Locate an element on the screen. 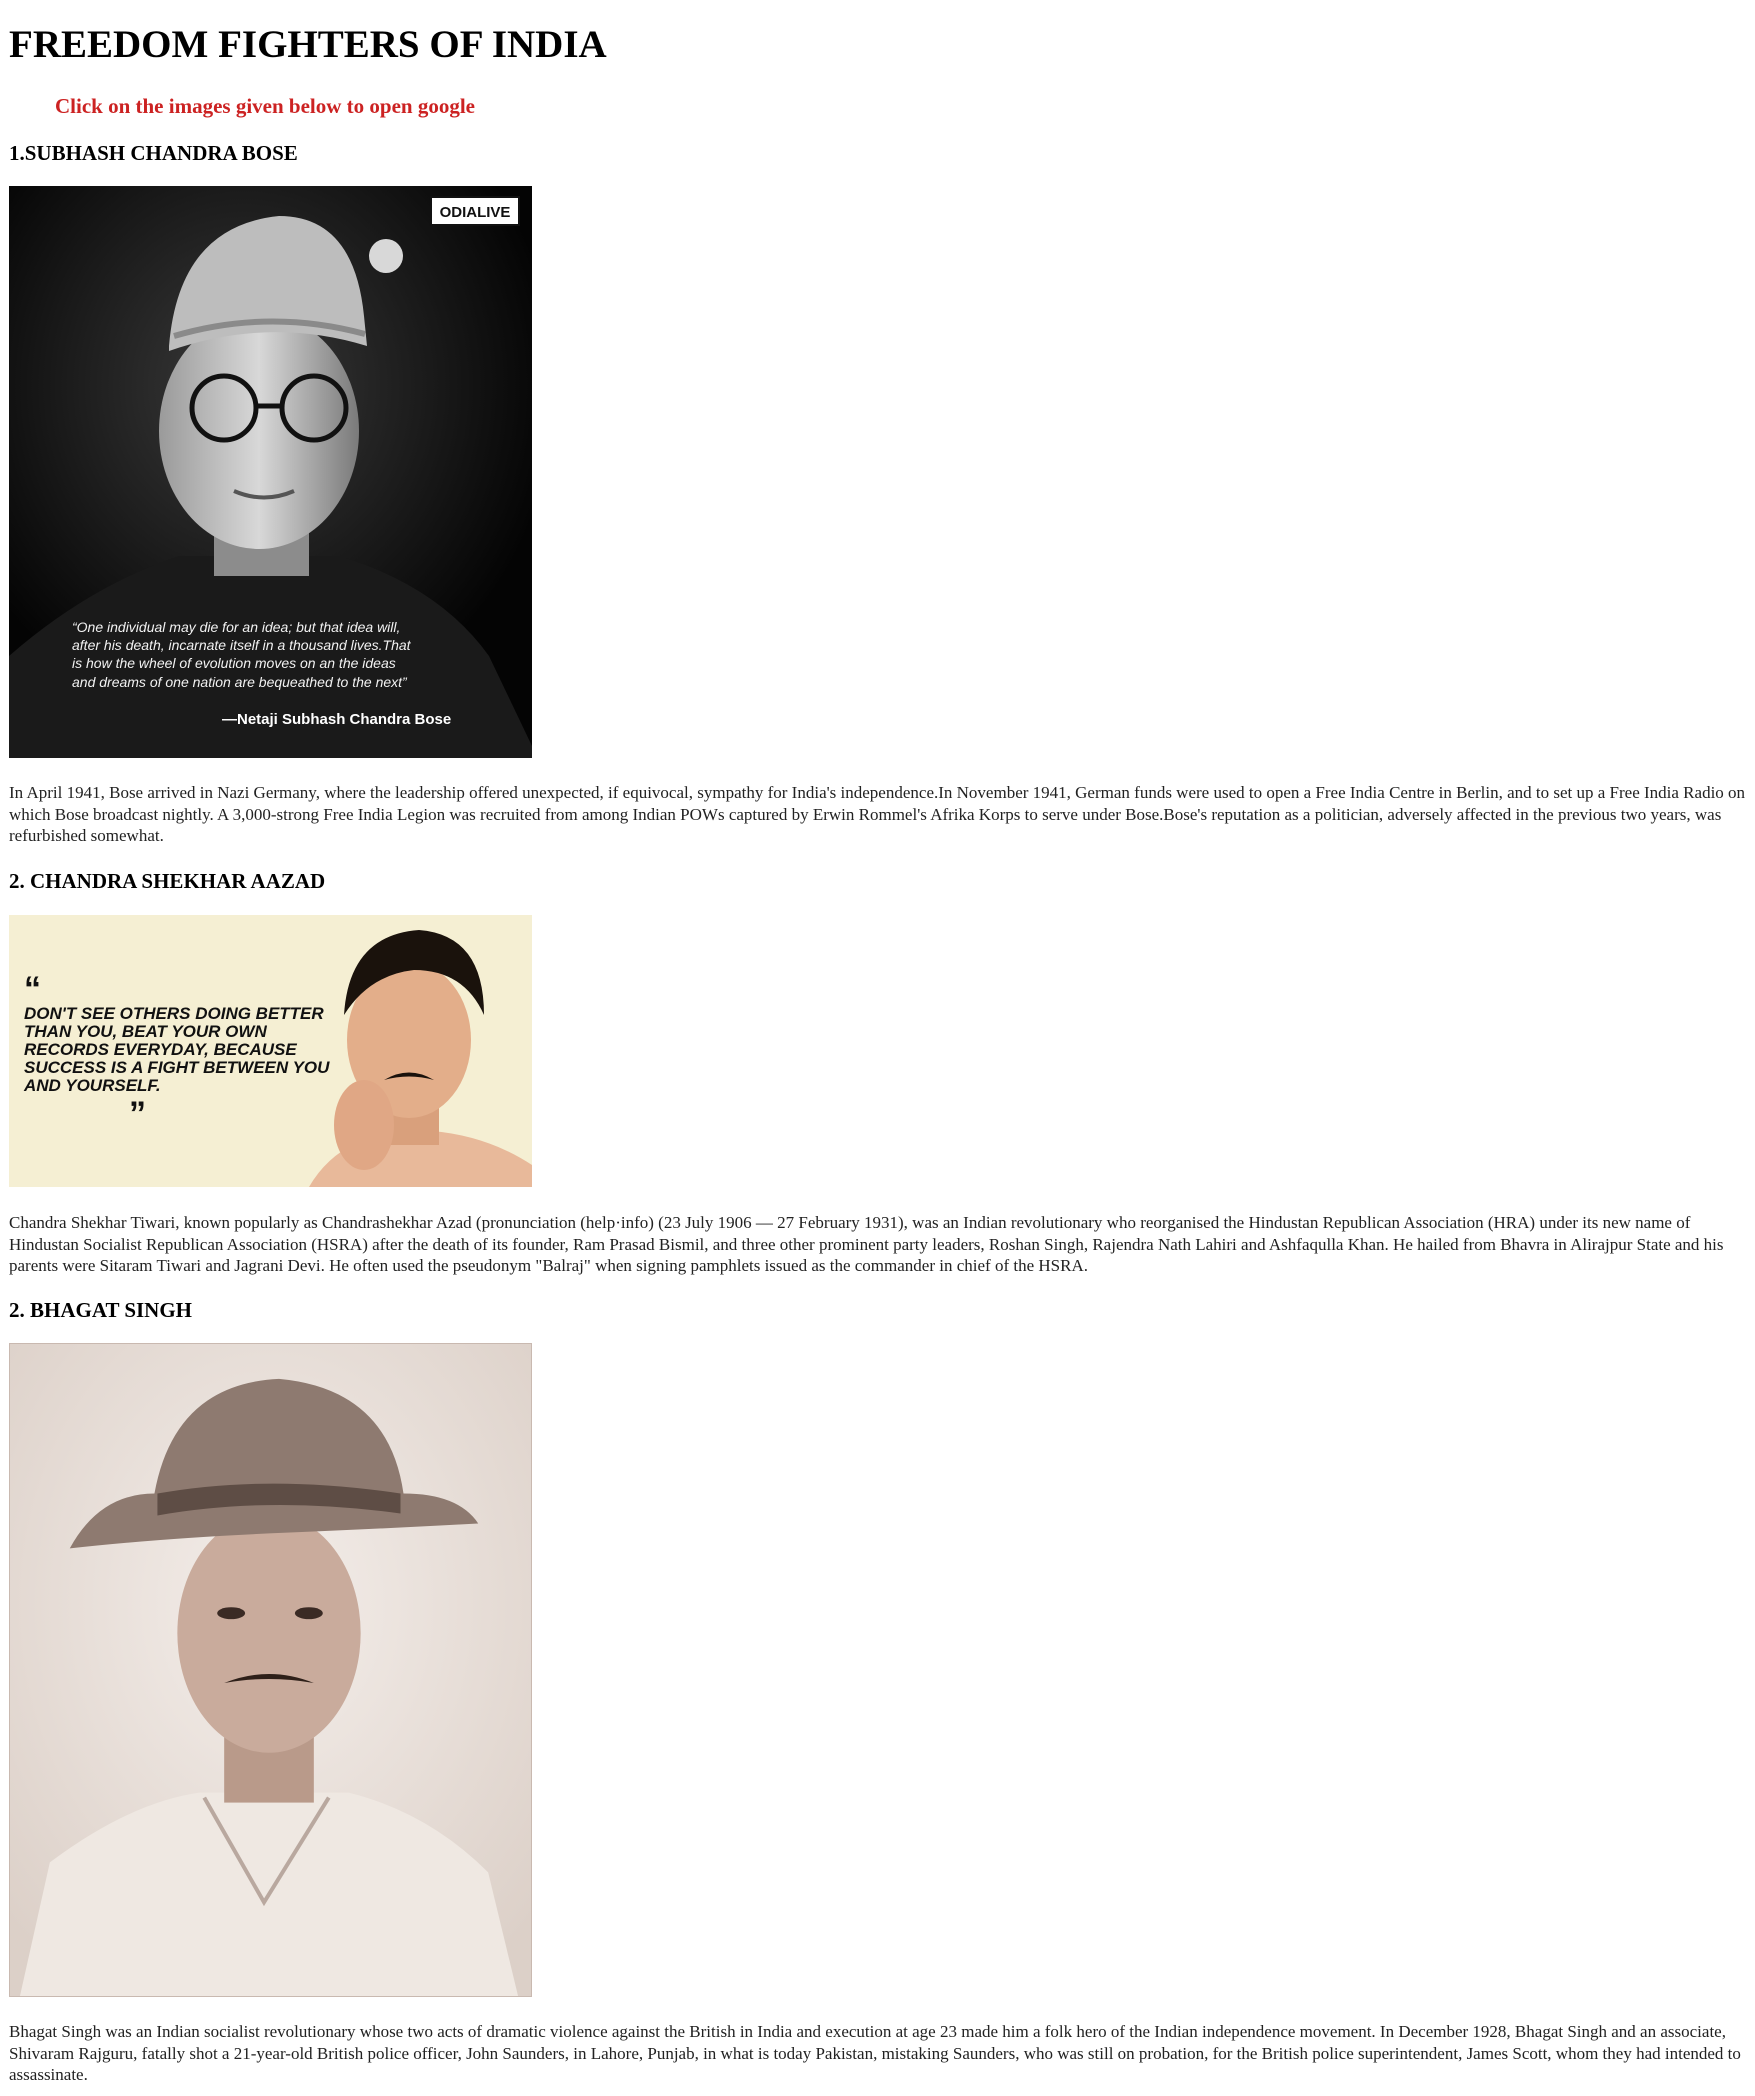 This screenshot has height=2096, width=1755. page-title: FREEDOM FIGHTERS OF INDIA is located at coordinates (308, 44).